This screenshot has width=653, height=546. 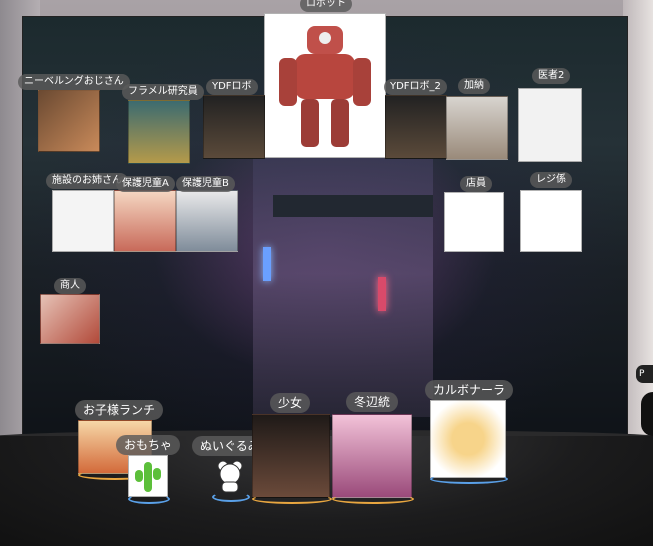 I want to click on ydf-robo2-avatar-card, so click(x=416, y=127).